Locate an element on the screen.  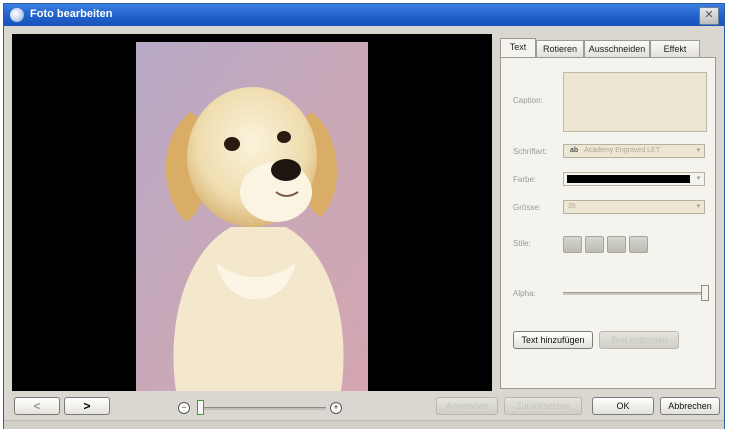
color-label: Farbe: is located at coordinates (525, 179).